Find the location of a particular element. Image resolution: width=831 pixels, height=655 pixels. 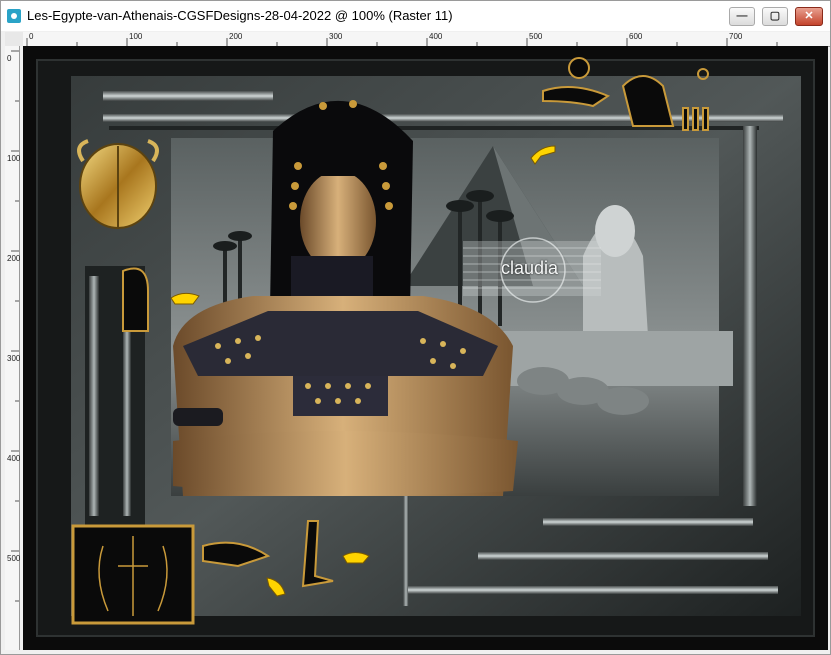

ruler-corner is located at coordinates (14, 39).